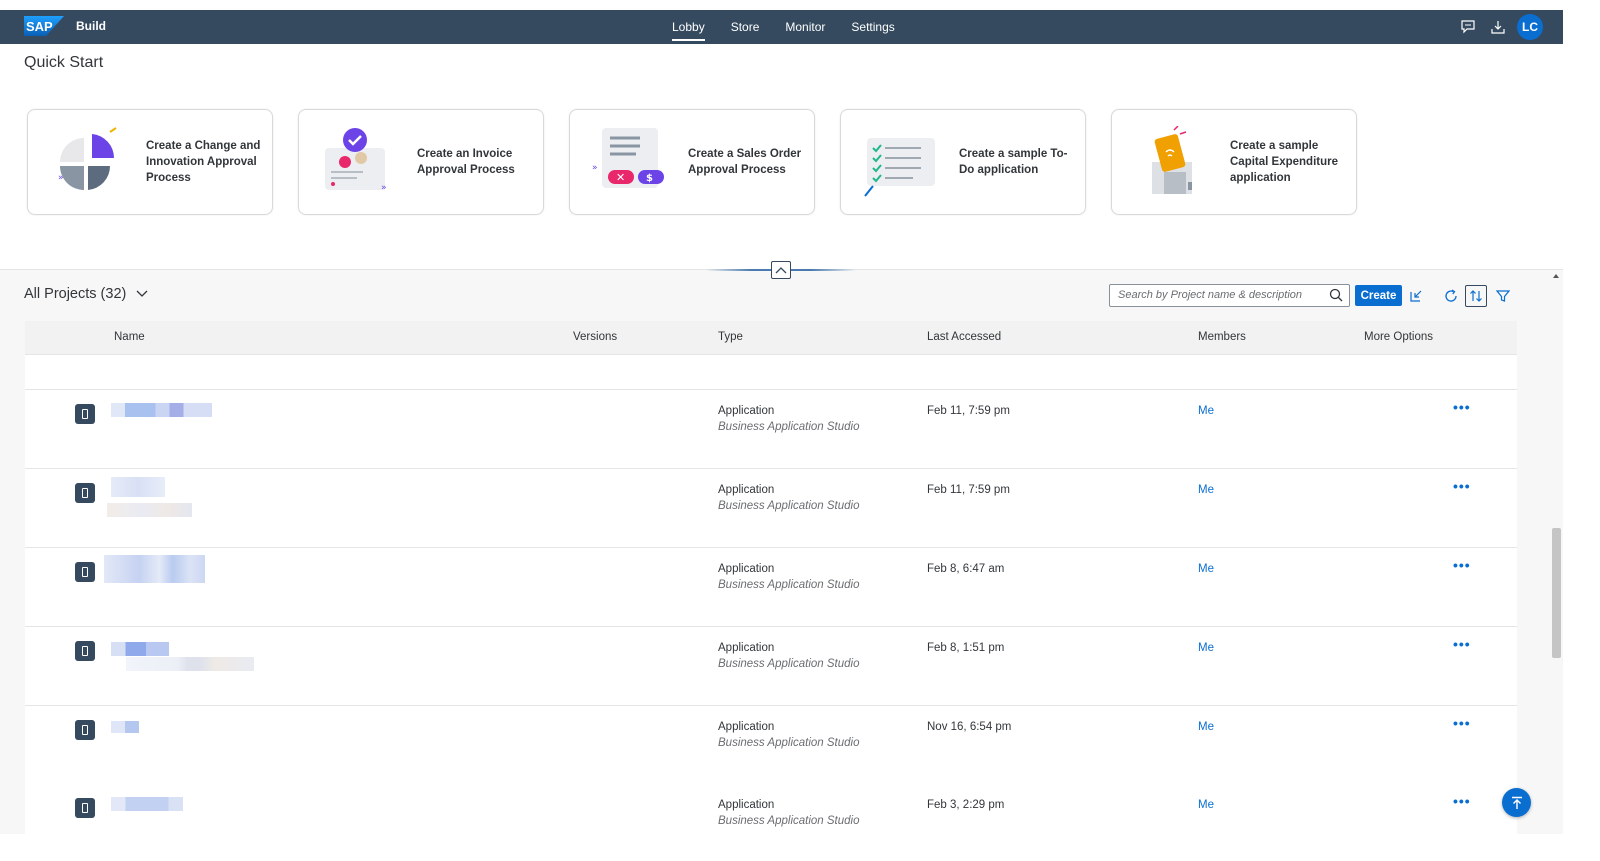  I want to click on create-button: Create, so click(1378, 295).